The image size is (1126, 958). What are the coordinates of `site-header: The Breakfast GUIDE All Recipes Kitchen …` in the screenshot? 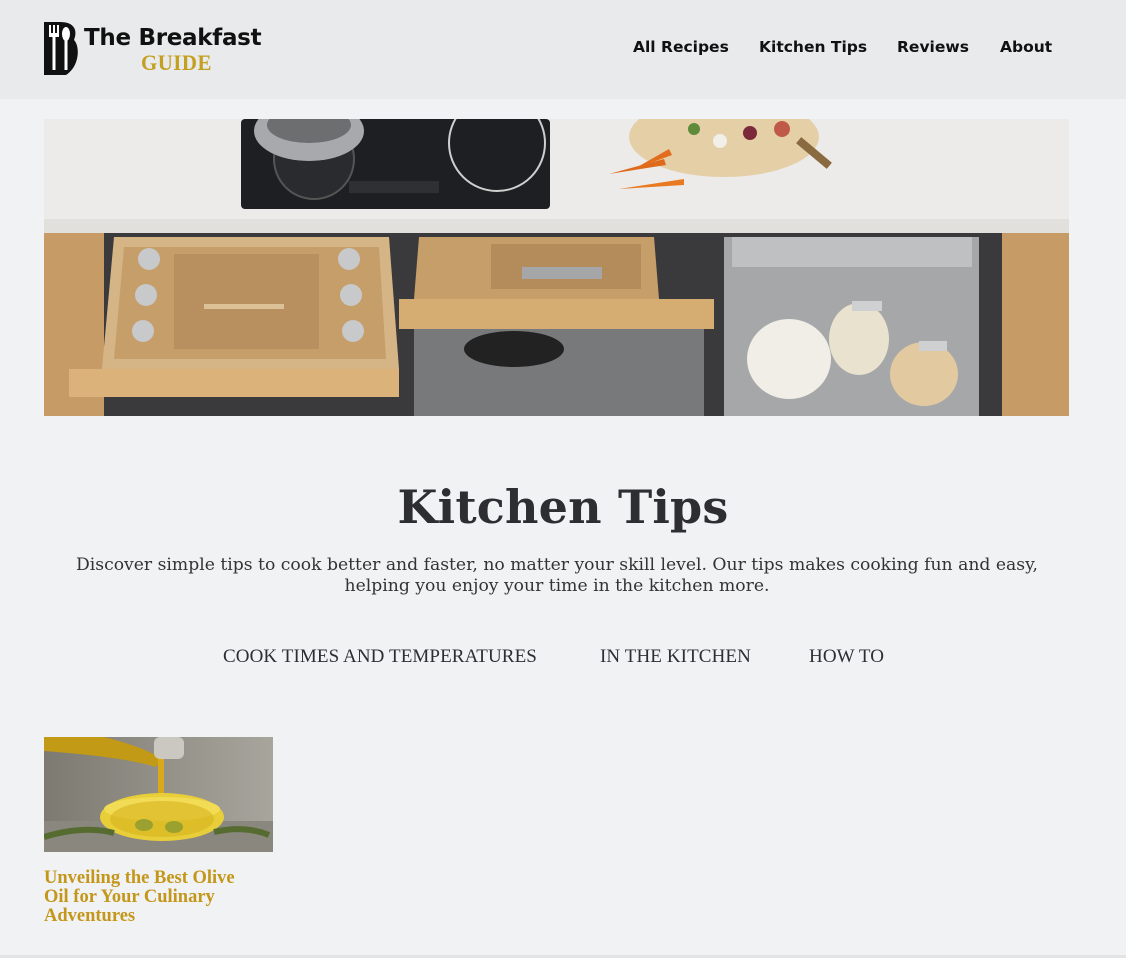 It's located at (563, 49).